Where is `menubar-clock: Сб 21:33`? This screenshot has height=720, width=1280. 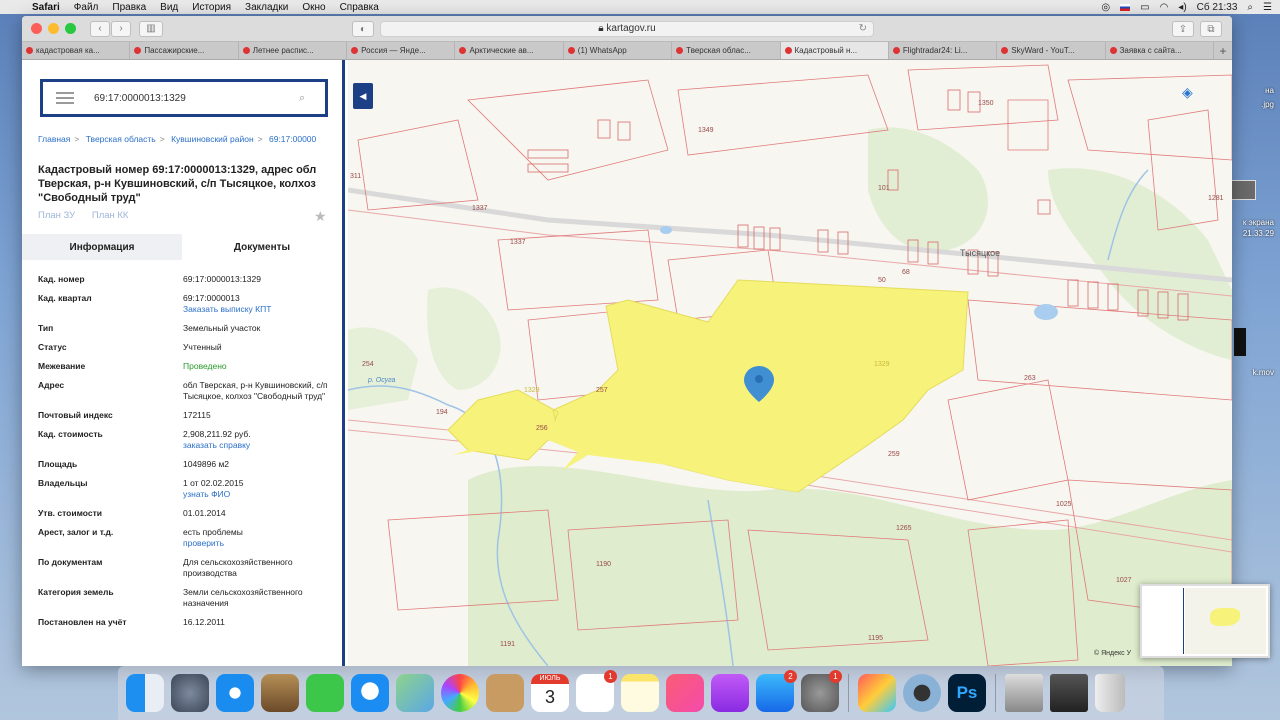
menubar-clock: Сб 21:33 is located at coordinates (1217, 7).